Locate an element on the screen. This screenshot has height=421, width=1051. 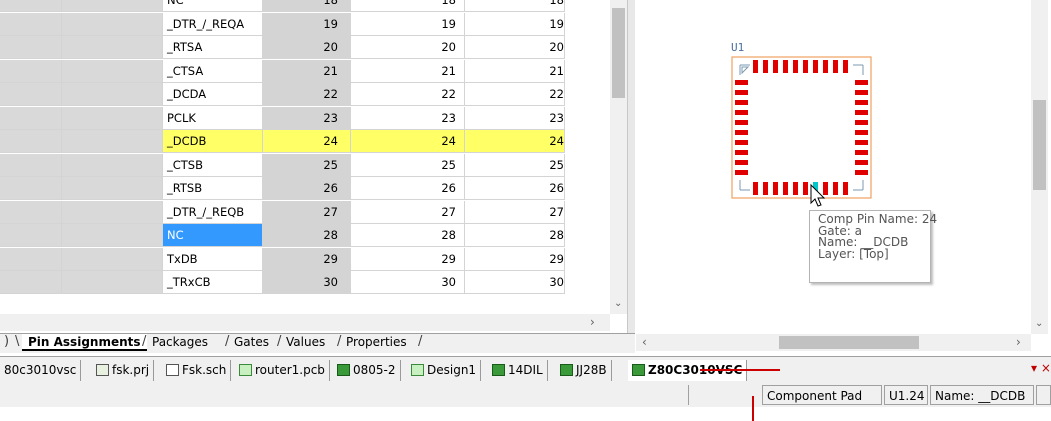
pin-value-cell: 18 is located at coordinates (515, 6).